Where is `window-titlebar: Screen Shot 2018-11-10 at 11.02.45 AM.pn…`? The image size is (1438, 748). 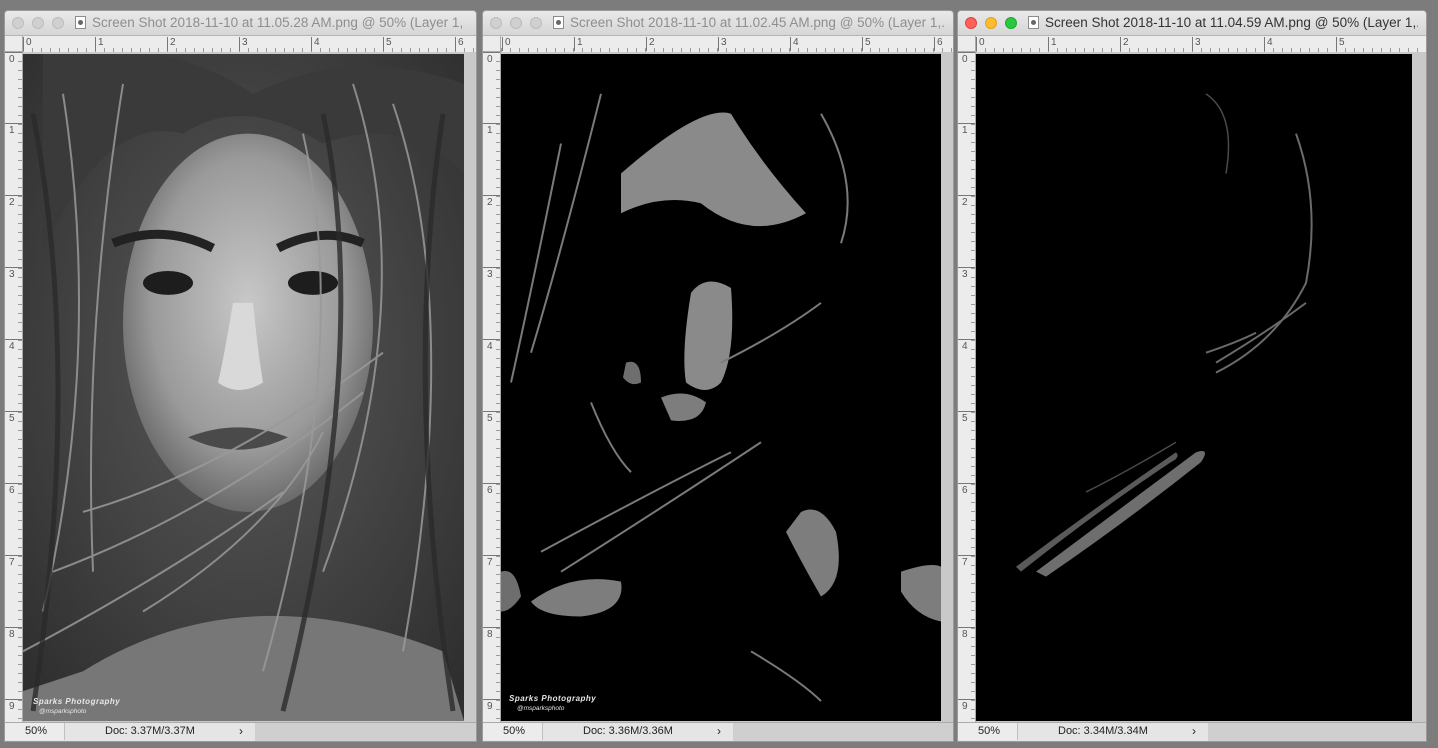
window-titlebar: Screen Shot 2018-11-10 at 11.02.45 AM.pn… is located at coordinates (718, 23).